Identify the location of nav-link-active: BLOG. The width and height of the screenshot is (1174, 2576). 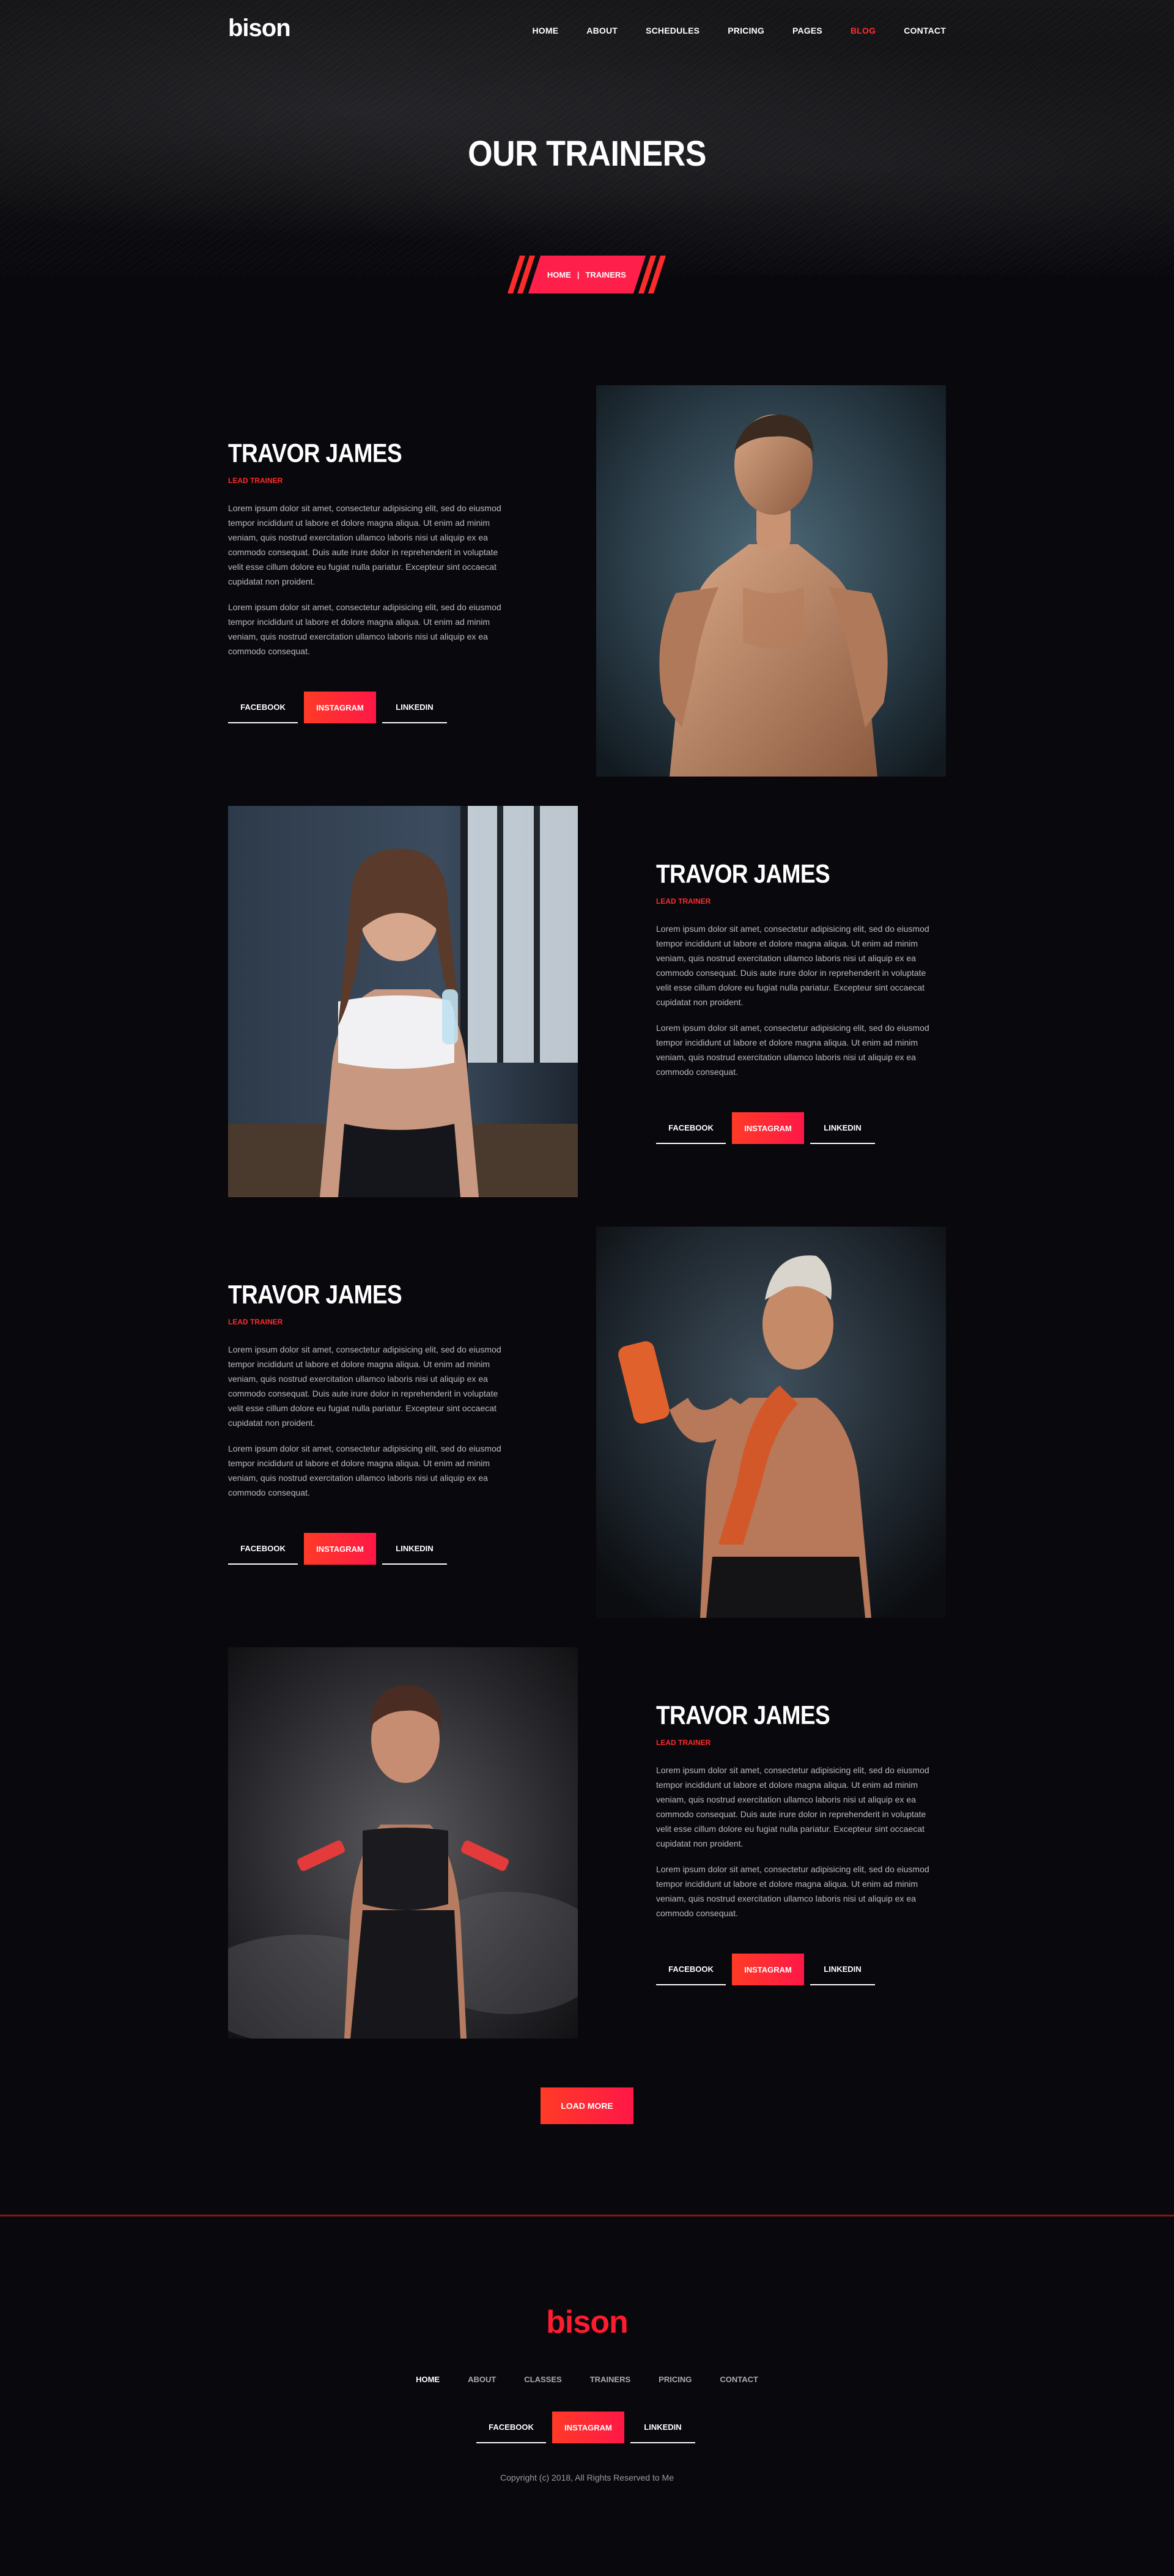
(863, 30).